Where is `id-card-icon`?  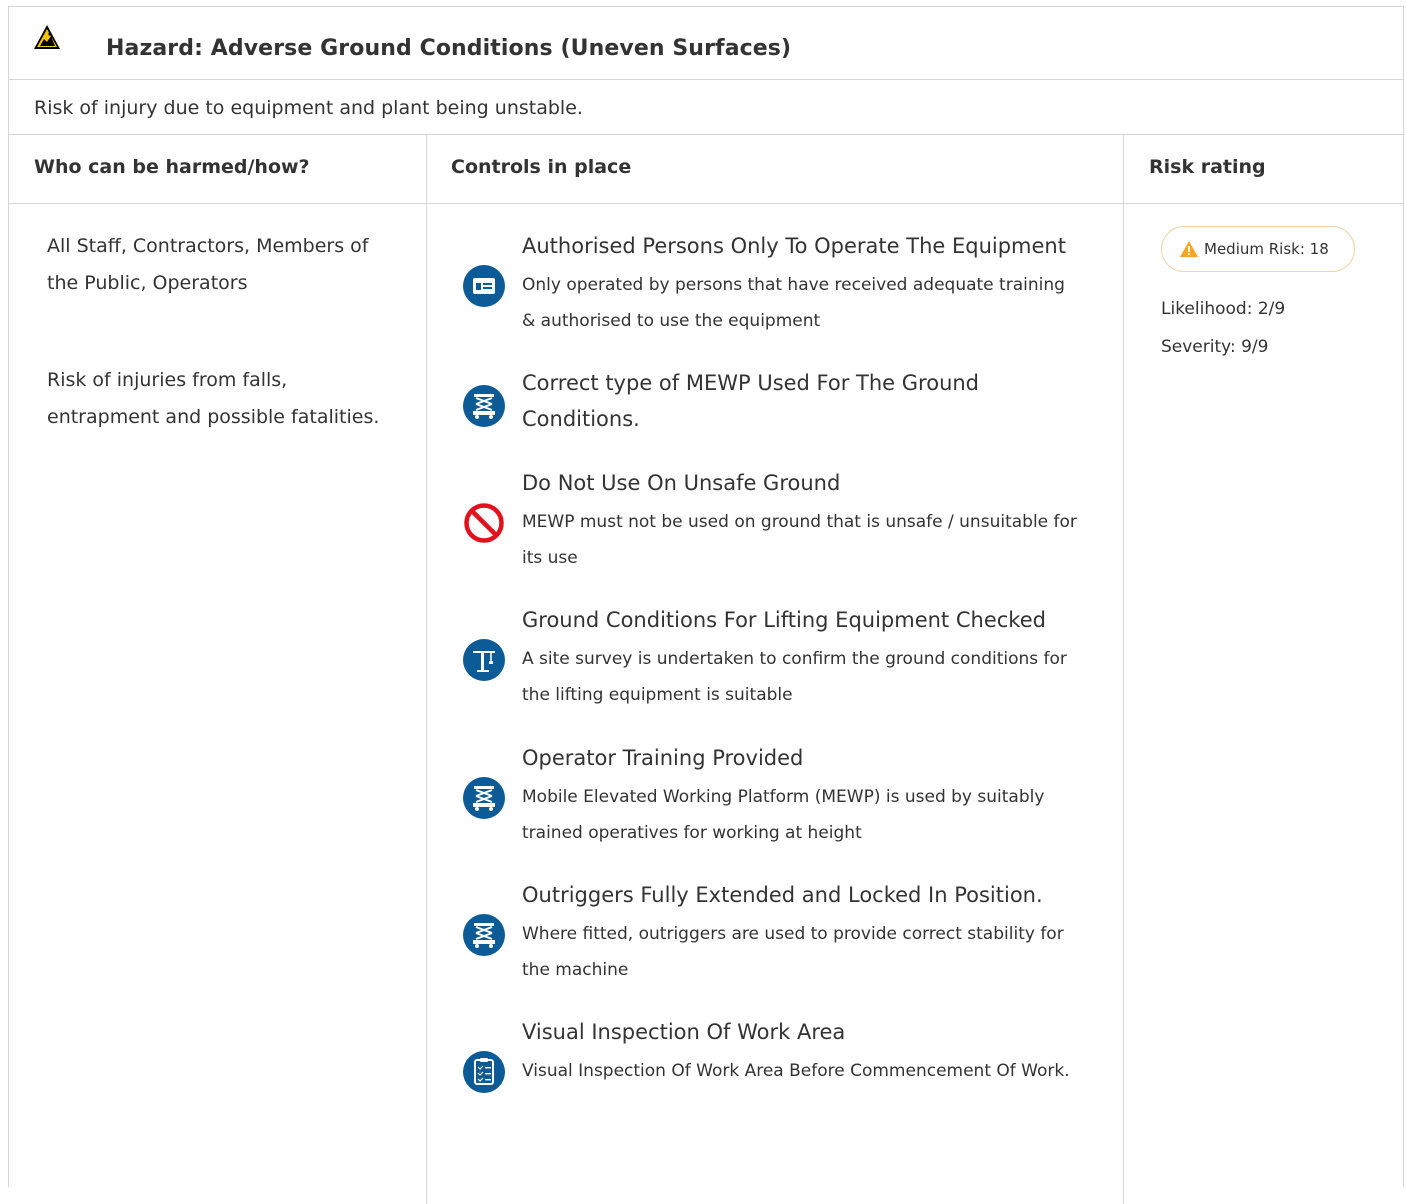 id-card-icon is located at coordinates (484, 286).